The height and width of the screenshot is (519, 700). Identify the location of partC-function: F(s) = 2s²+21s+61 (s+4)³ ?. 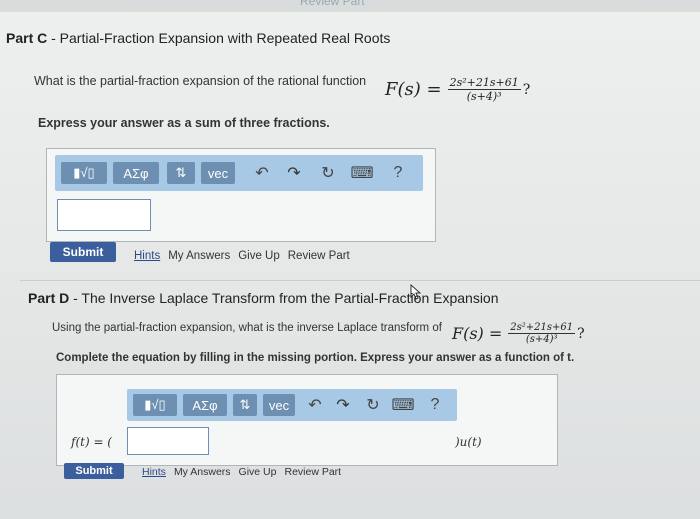
(457, 89).